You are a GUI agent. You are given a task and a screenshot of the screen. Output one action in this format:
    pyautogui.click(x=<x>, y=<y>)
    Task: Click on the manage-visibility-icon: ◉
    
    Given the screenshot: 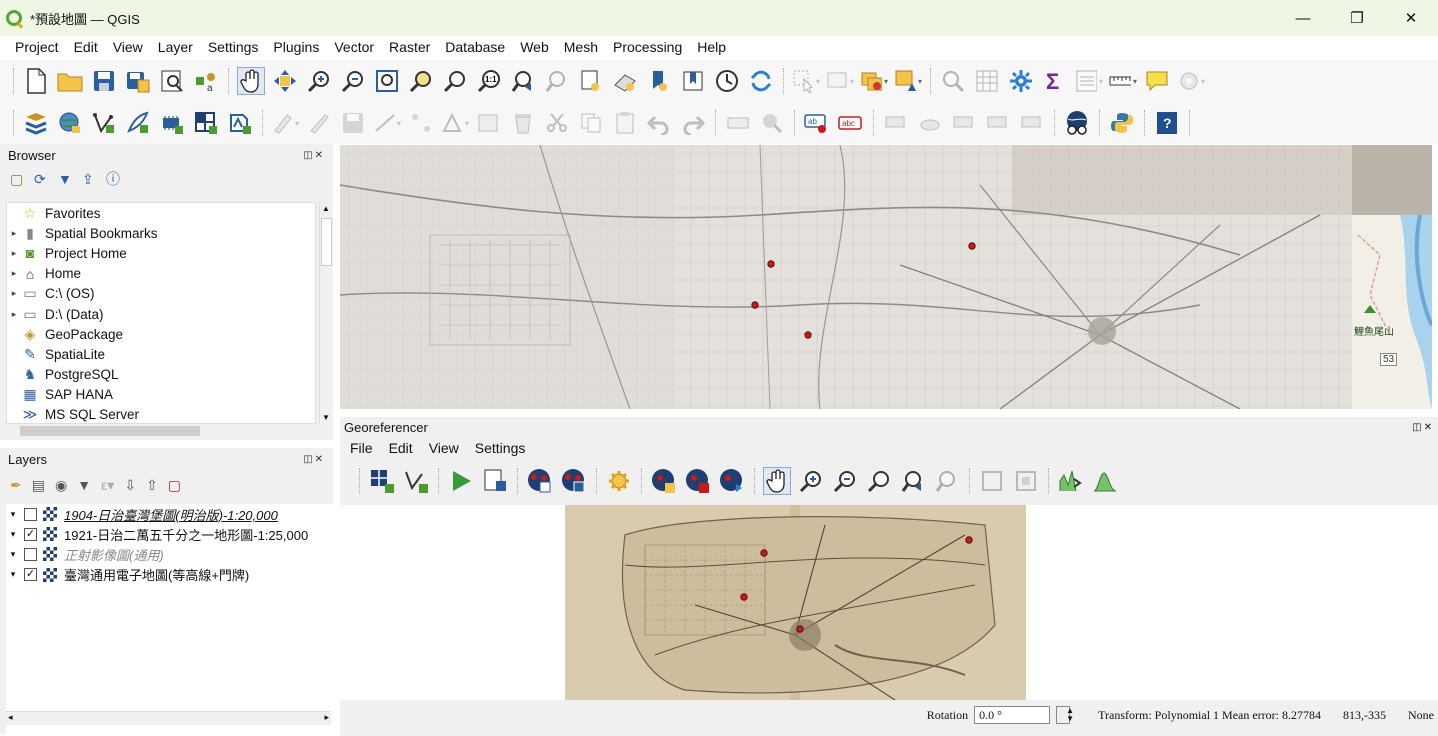 What is the action you would take?
    pyautogui.click(x=61, y=485)
    